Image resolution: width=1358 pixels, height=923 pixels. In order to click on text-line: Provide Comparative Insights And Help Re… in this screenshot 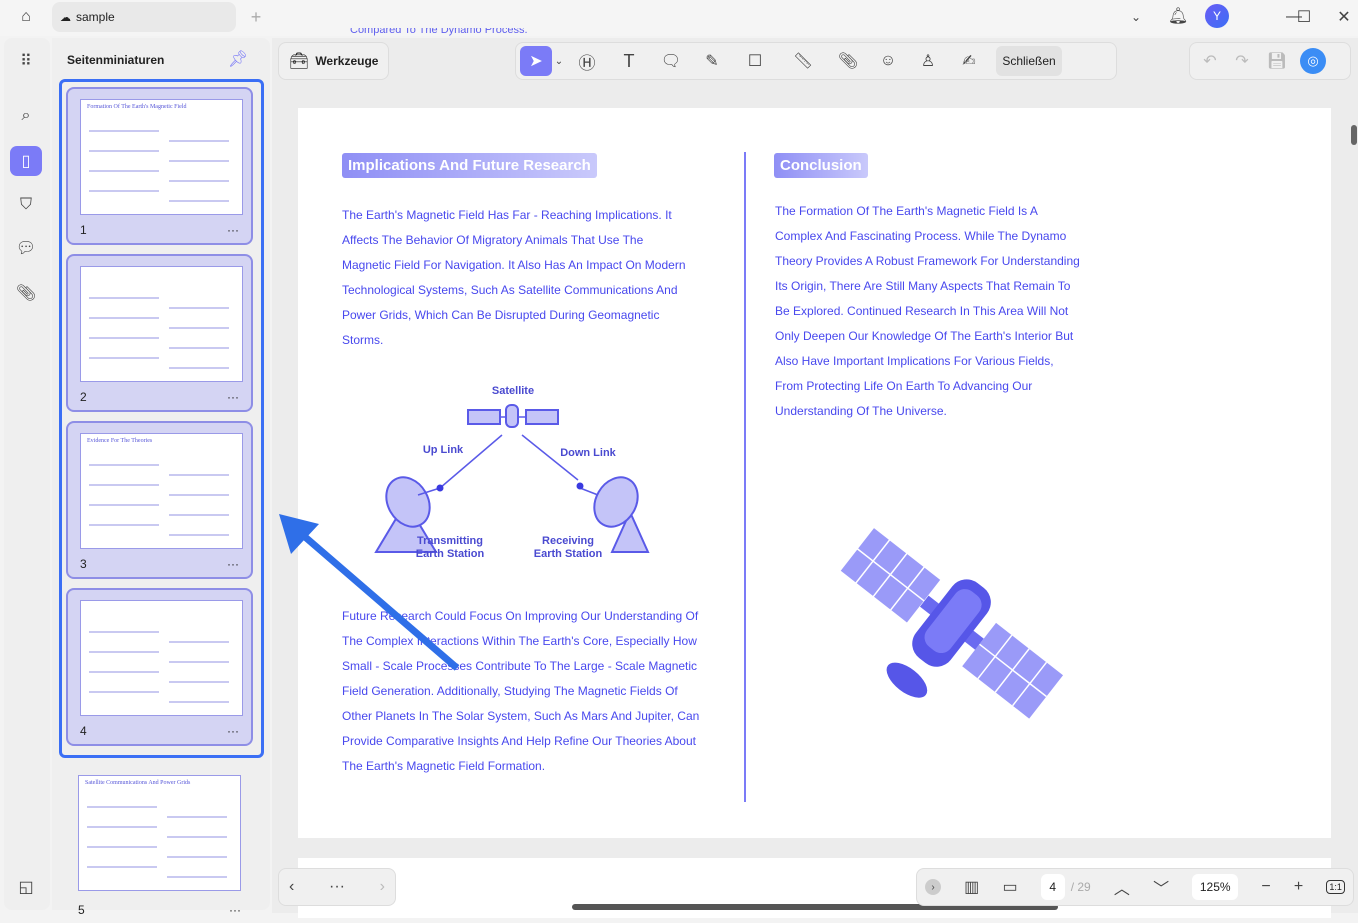, I will do `click(519, 741)`.